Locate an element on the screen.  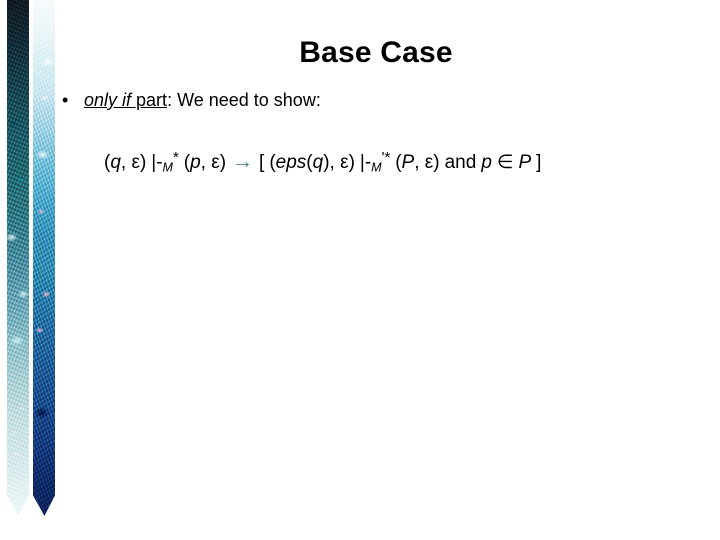
bullet-emphasis-italic: only if is located at coordinates (108, 100).